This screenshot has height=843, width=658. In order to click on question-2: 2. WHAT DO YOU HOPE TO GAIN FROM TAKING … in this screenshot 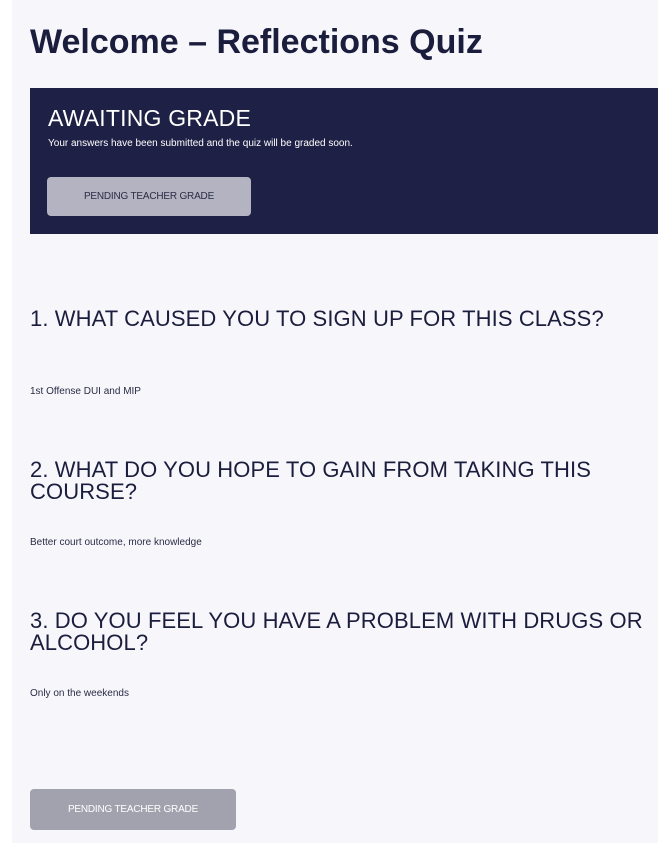, I will do `click(344, 503)`.